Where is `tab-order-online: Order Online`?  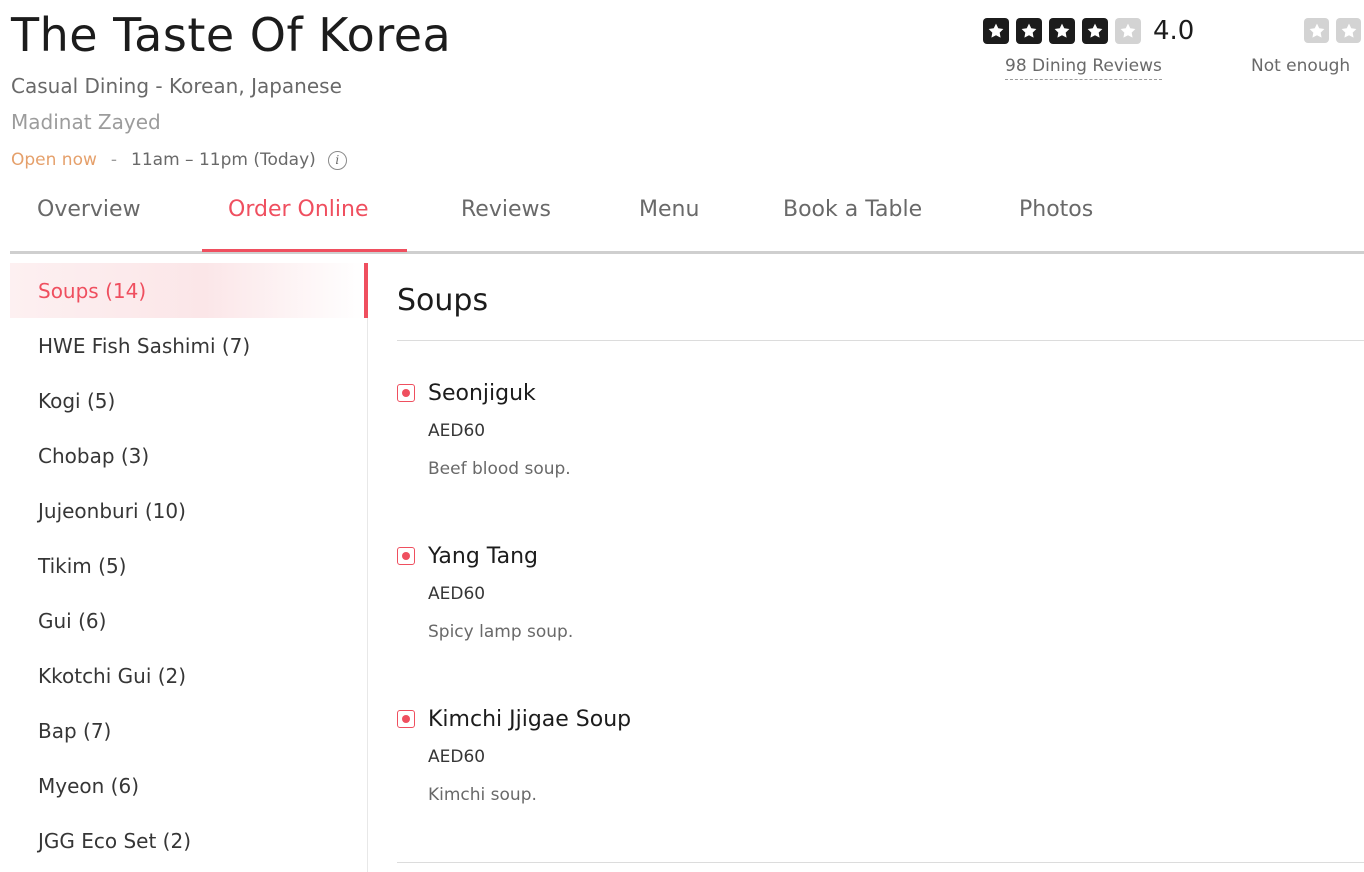
tab-order-online: Order Online is located at coordinates (298, 209).